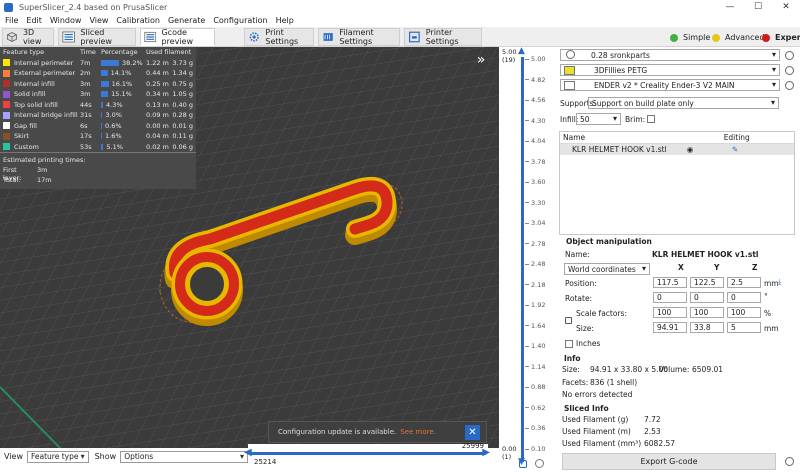 This screenshot has width=800, height=472. I want to click on slider-track, so click(368, 453).